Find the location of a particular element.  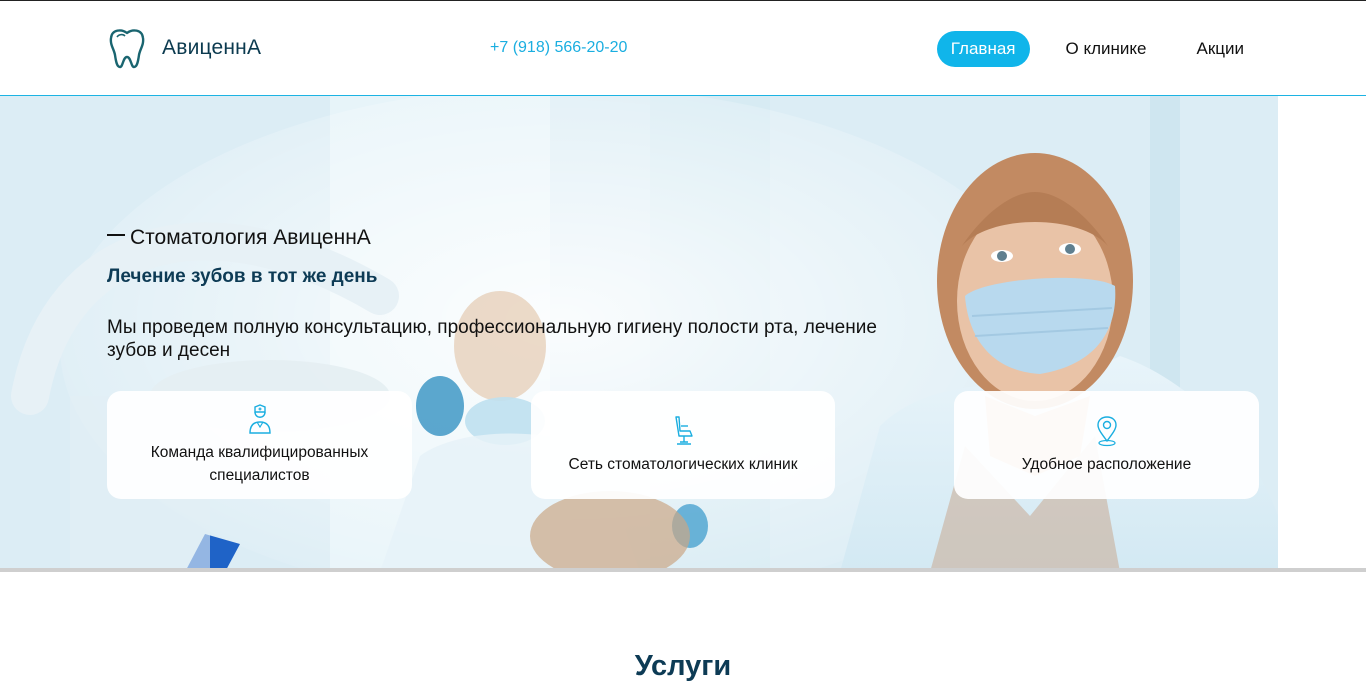

nav-item-about: О клинике is located at coordinates (1106, 49).